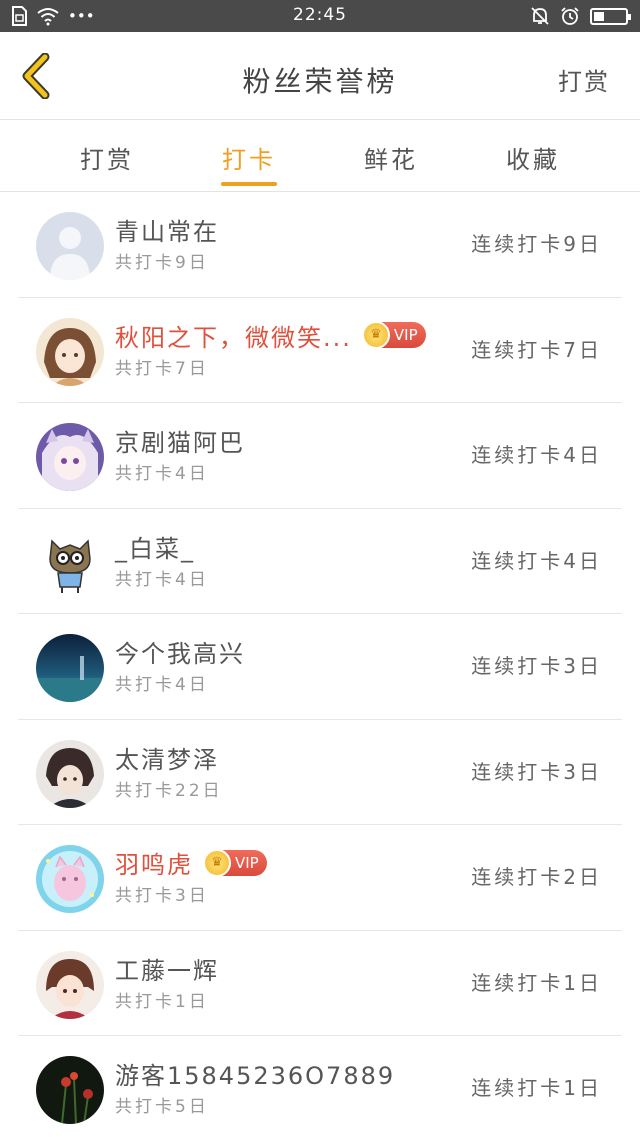 The image size is (640, 1138). What do you see at coordinates (167, 970) in the screenshot?
I see `fan-name: 工藤一辉` at bounding box center [167, 970].